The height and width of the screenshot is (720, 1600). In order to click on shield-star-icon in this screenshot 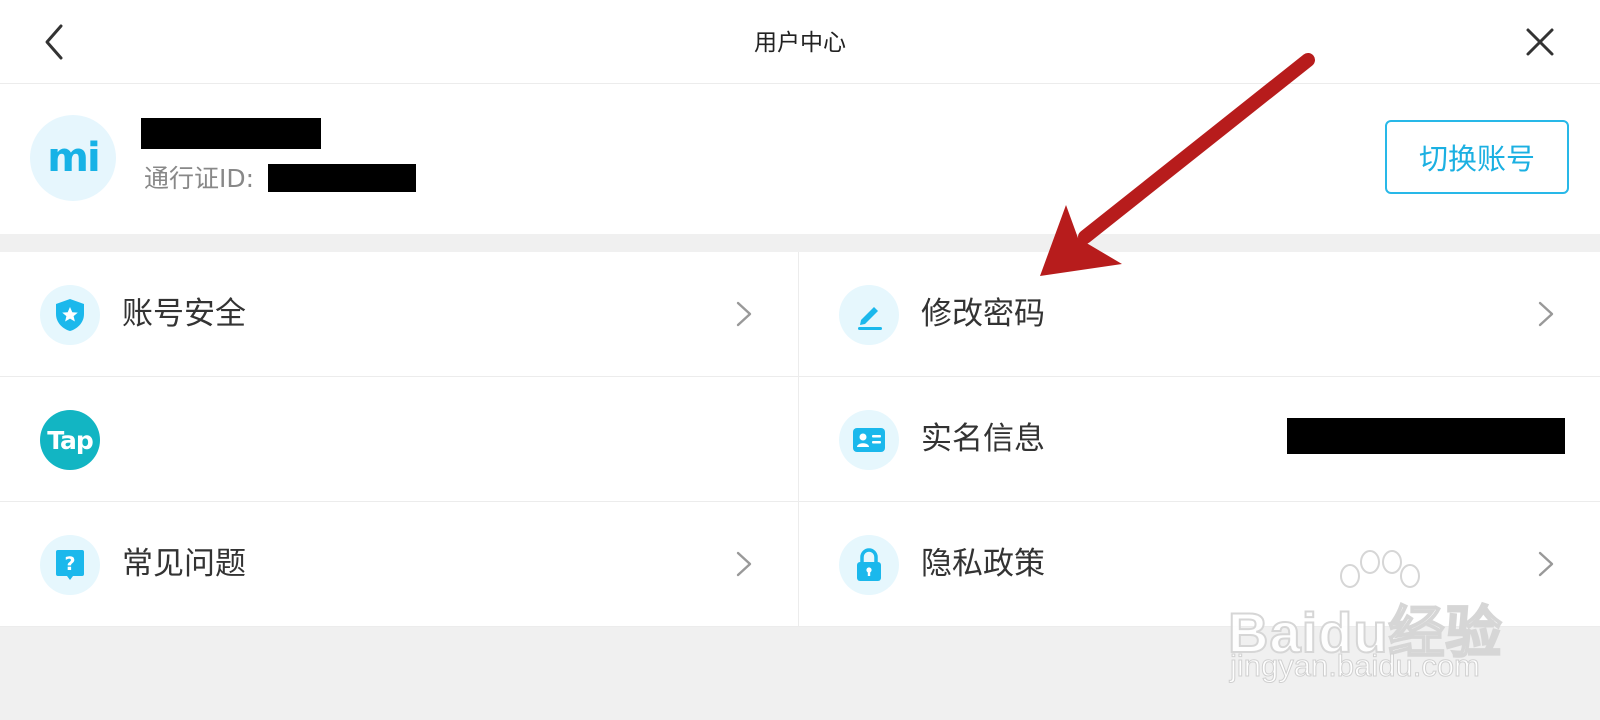, I will do `click(70, 315)`.